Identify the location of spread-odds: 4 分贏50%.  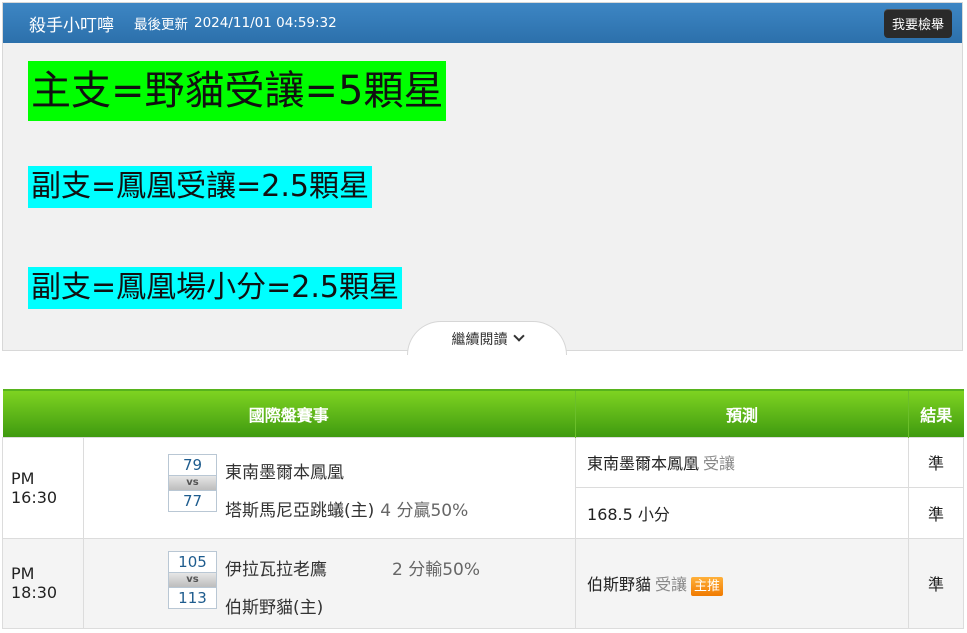
(424, 510).